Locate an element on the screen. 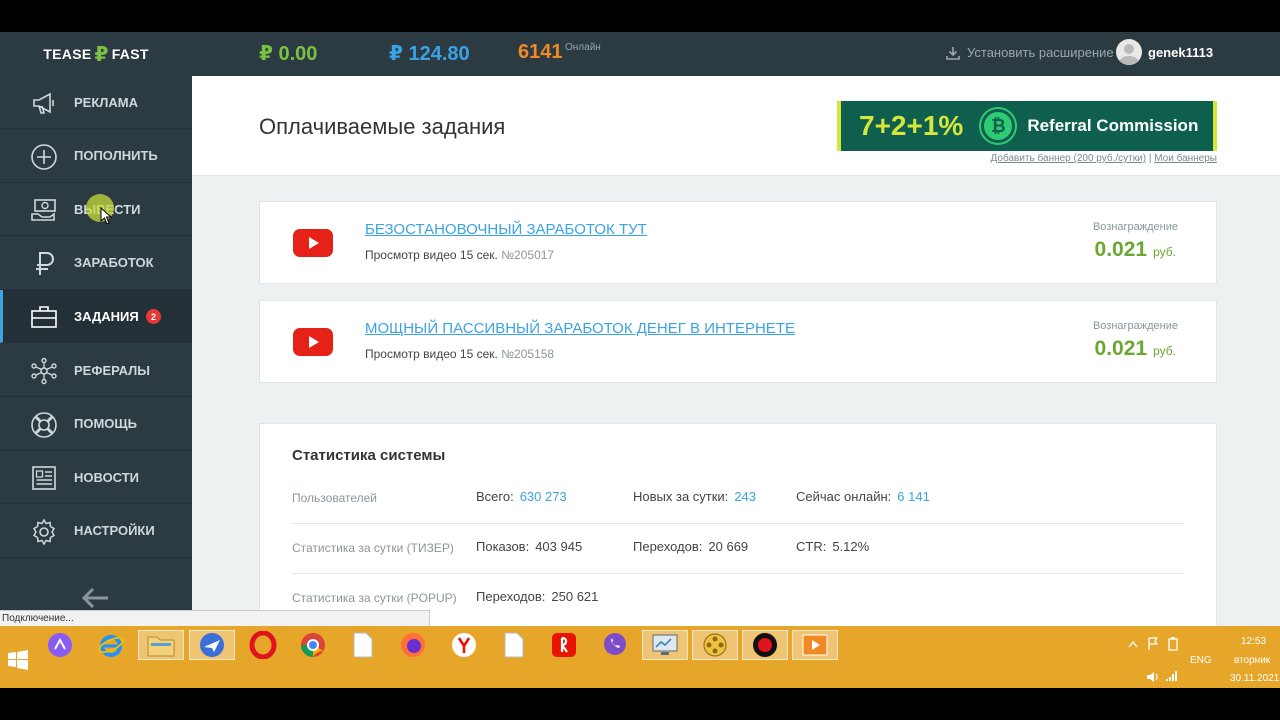 The width and height of the screenshot is (1280, 720). sidebar-item-earnings: ЗАРАБОТОК is located at coordinates (96, 263).